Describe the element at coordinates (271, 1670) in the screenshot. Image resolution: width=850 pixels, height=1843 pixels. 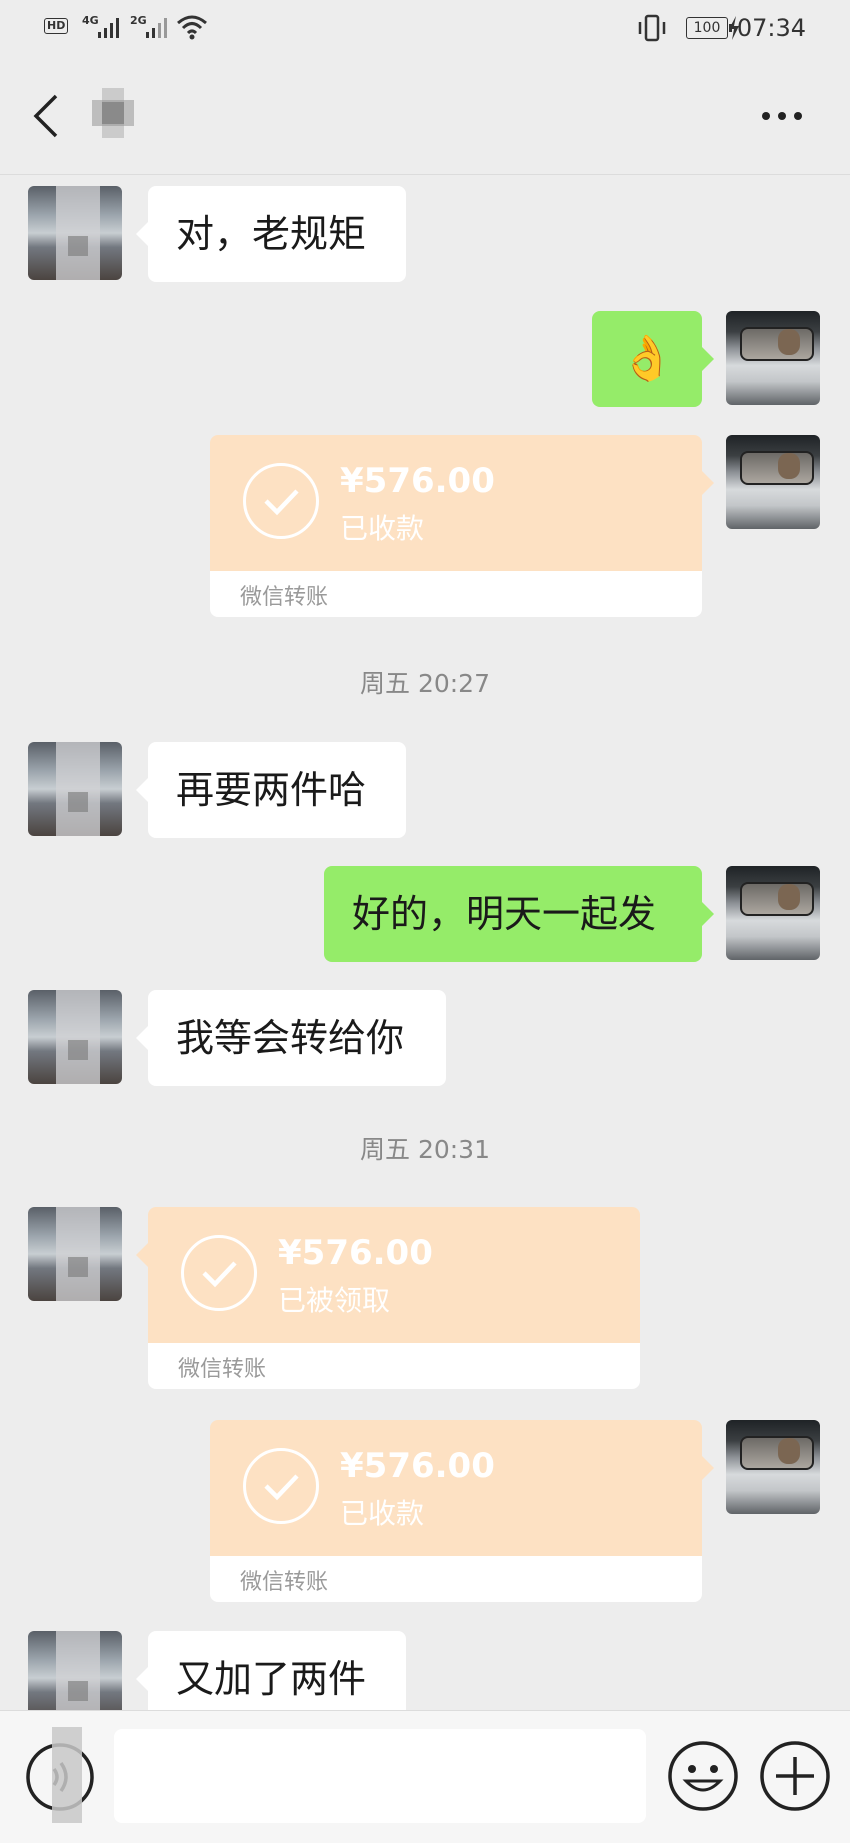
I see `message-bubble: 又加了两件` at that location.